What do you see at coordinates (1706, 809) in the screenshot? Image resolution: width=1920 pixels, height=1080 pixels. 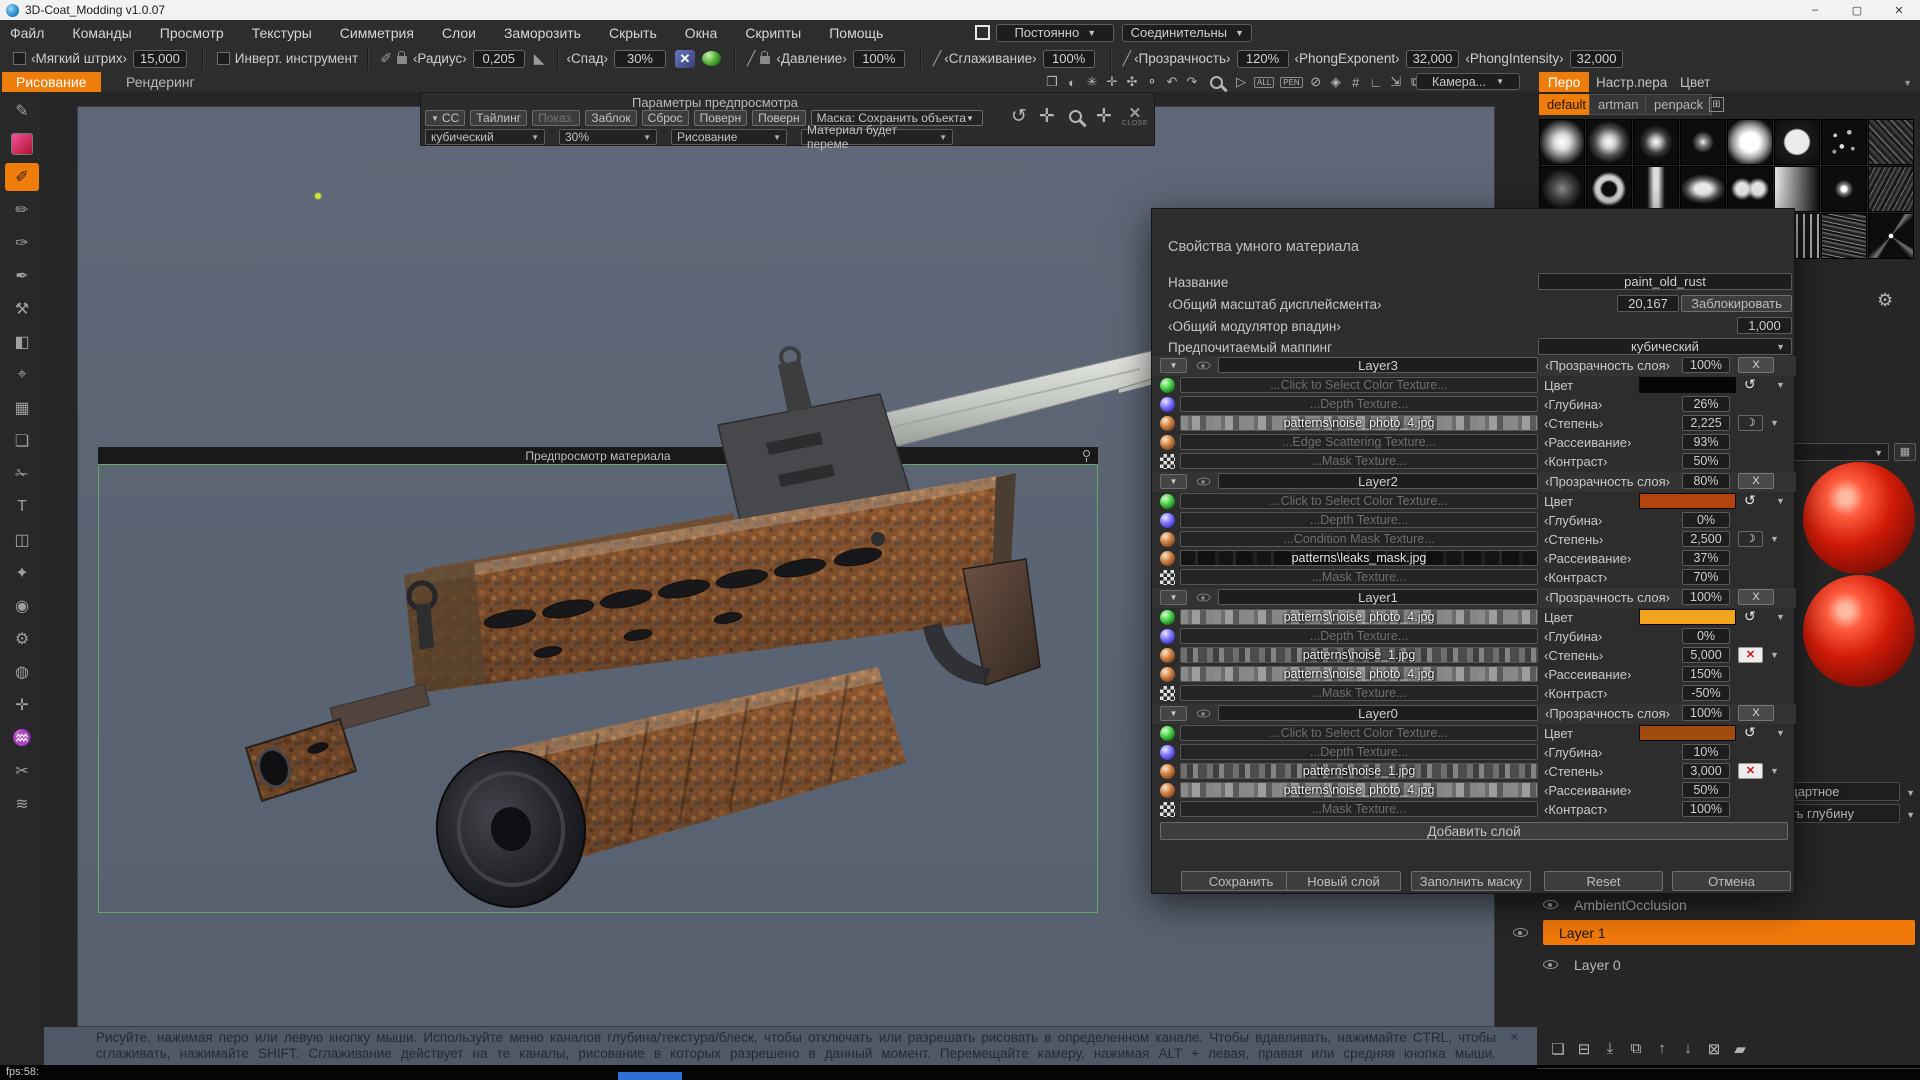 I see `layer-param-value: 100%` at bounding box center [1706, 809].